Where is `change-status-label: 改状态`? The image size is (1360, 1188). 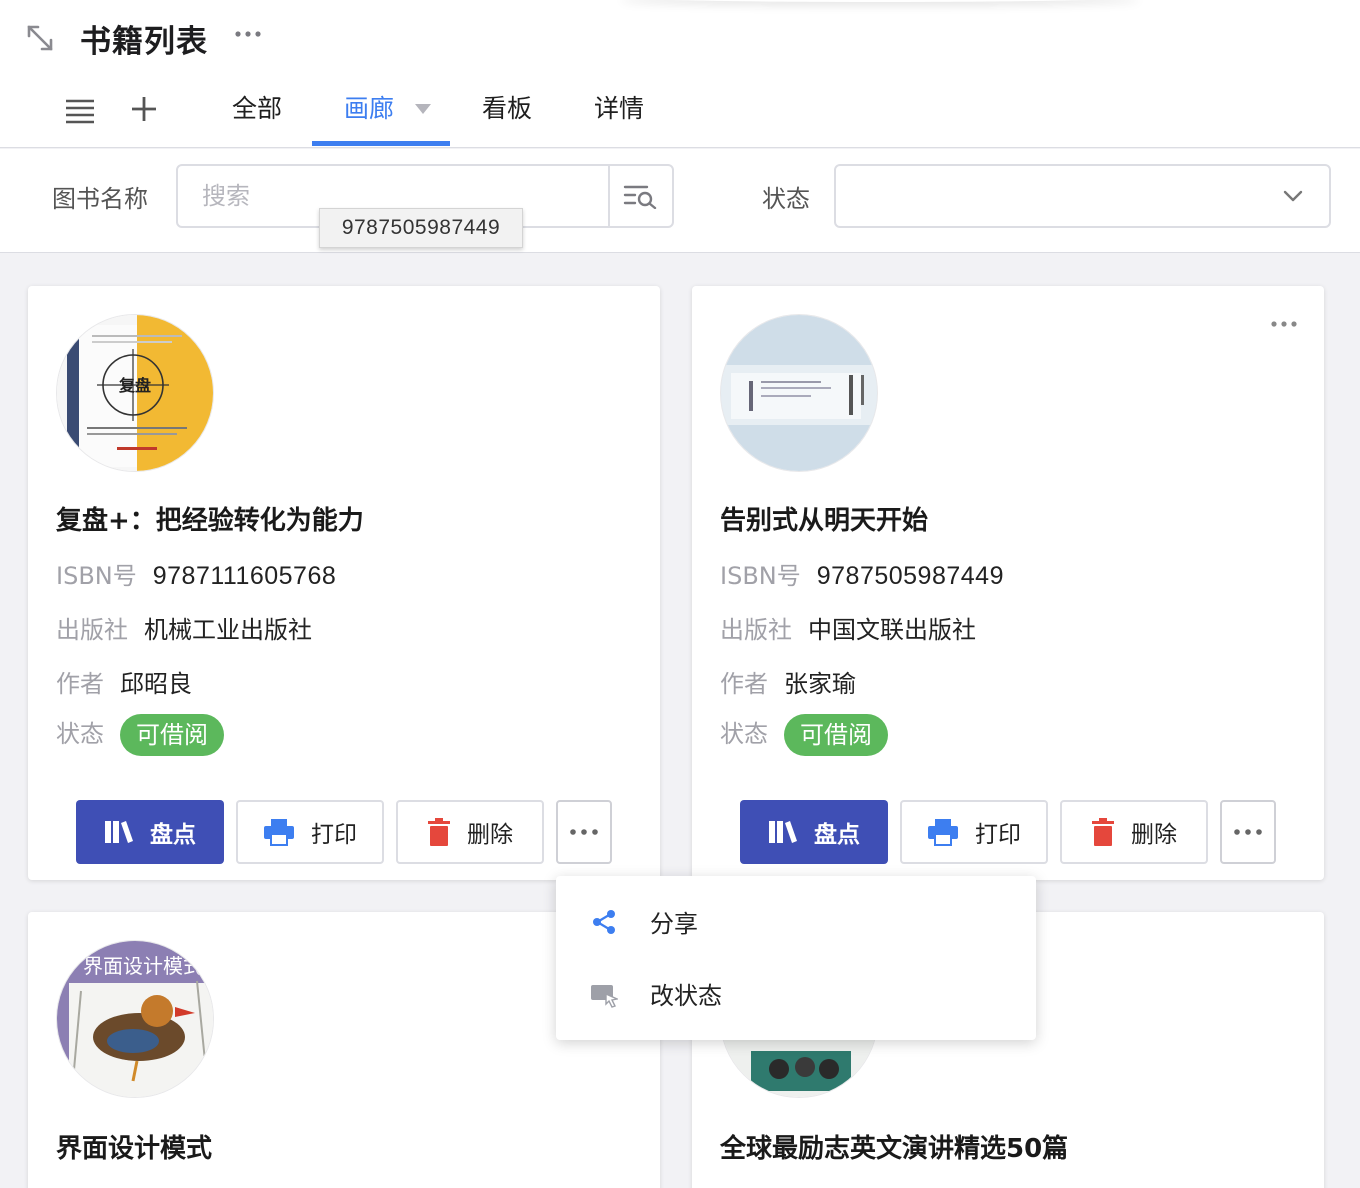
change-status-label: 改状态 is located at coordinates (686, 996).